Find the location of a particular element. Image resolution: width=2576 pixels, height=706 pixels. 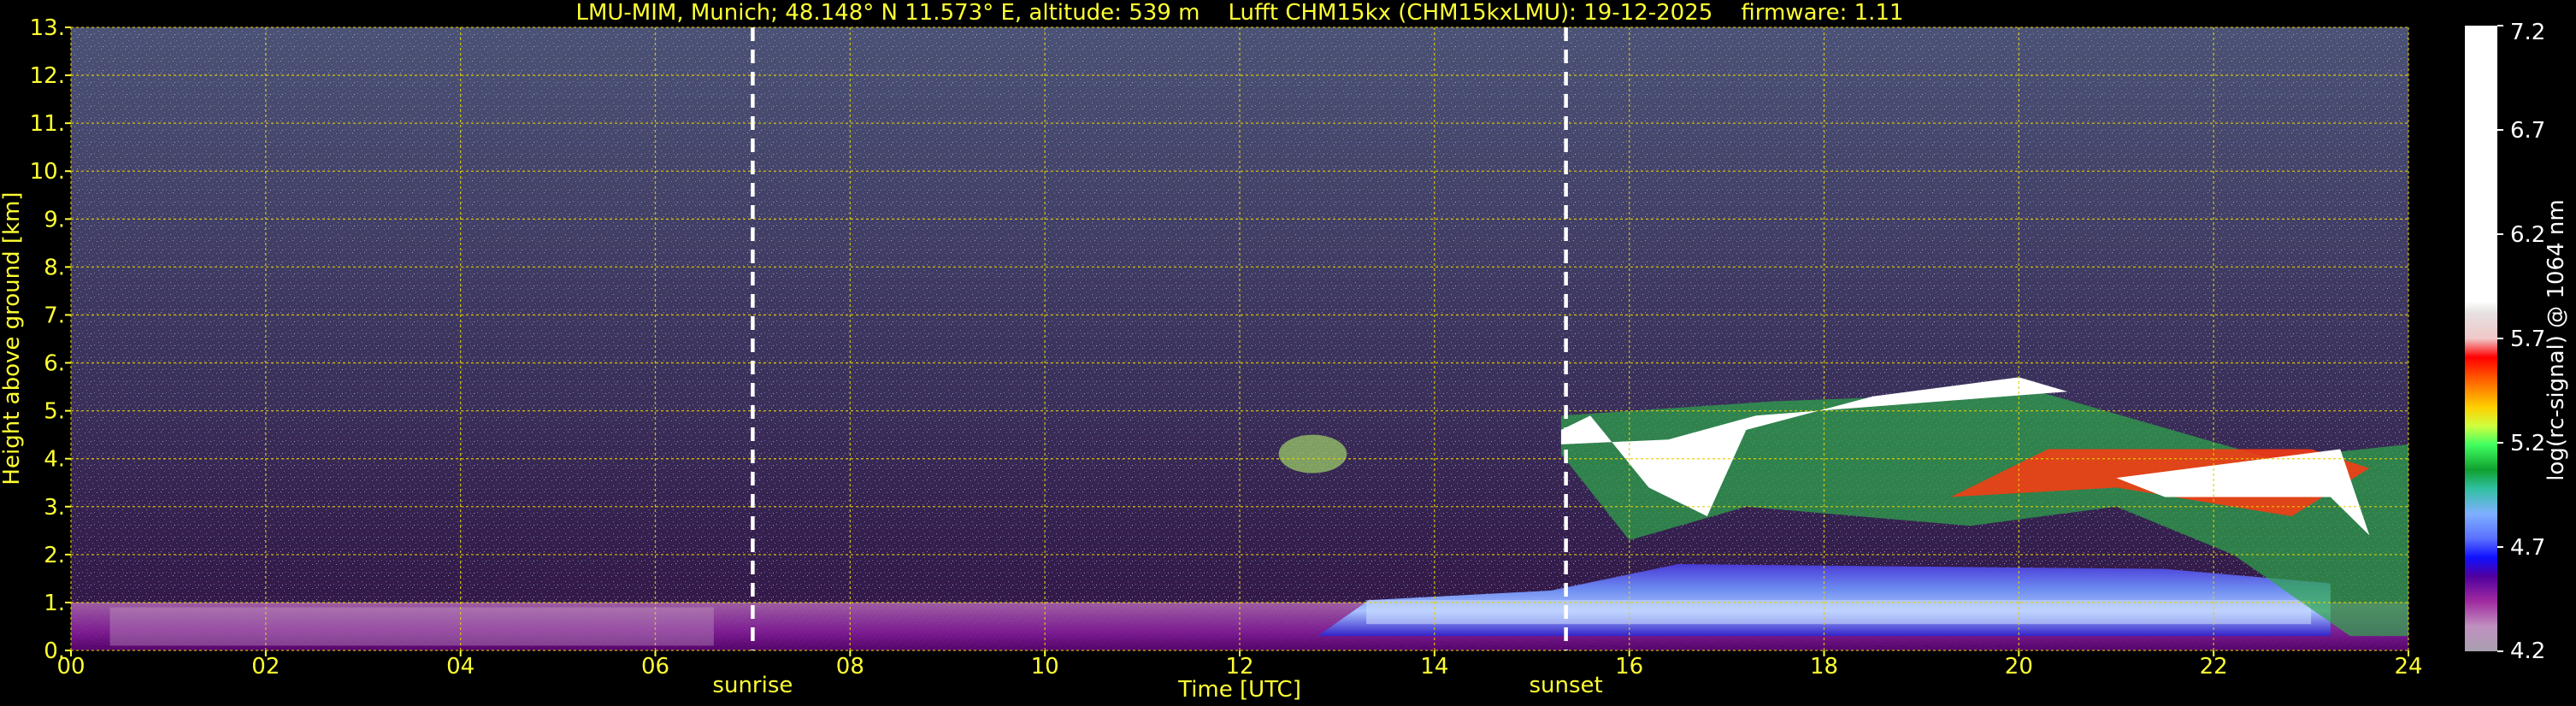

colorbar-tick-label: 6.7 is located at coordinates (2527, 131).